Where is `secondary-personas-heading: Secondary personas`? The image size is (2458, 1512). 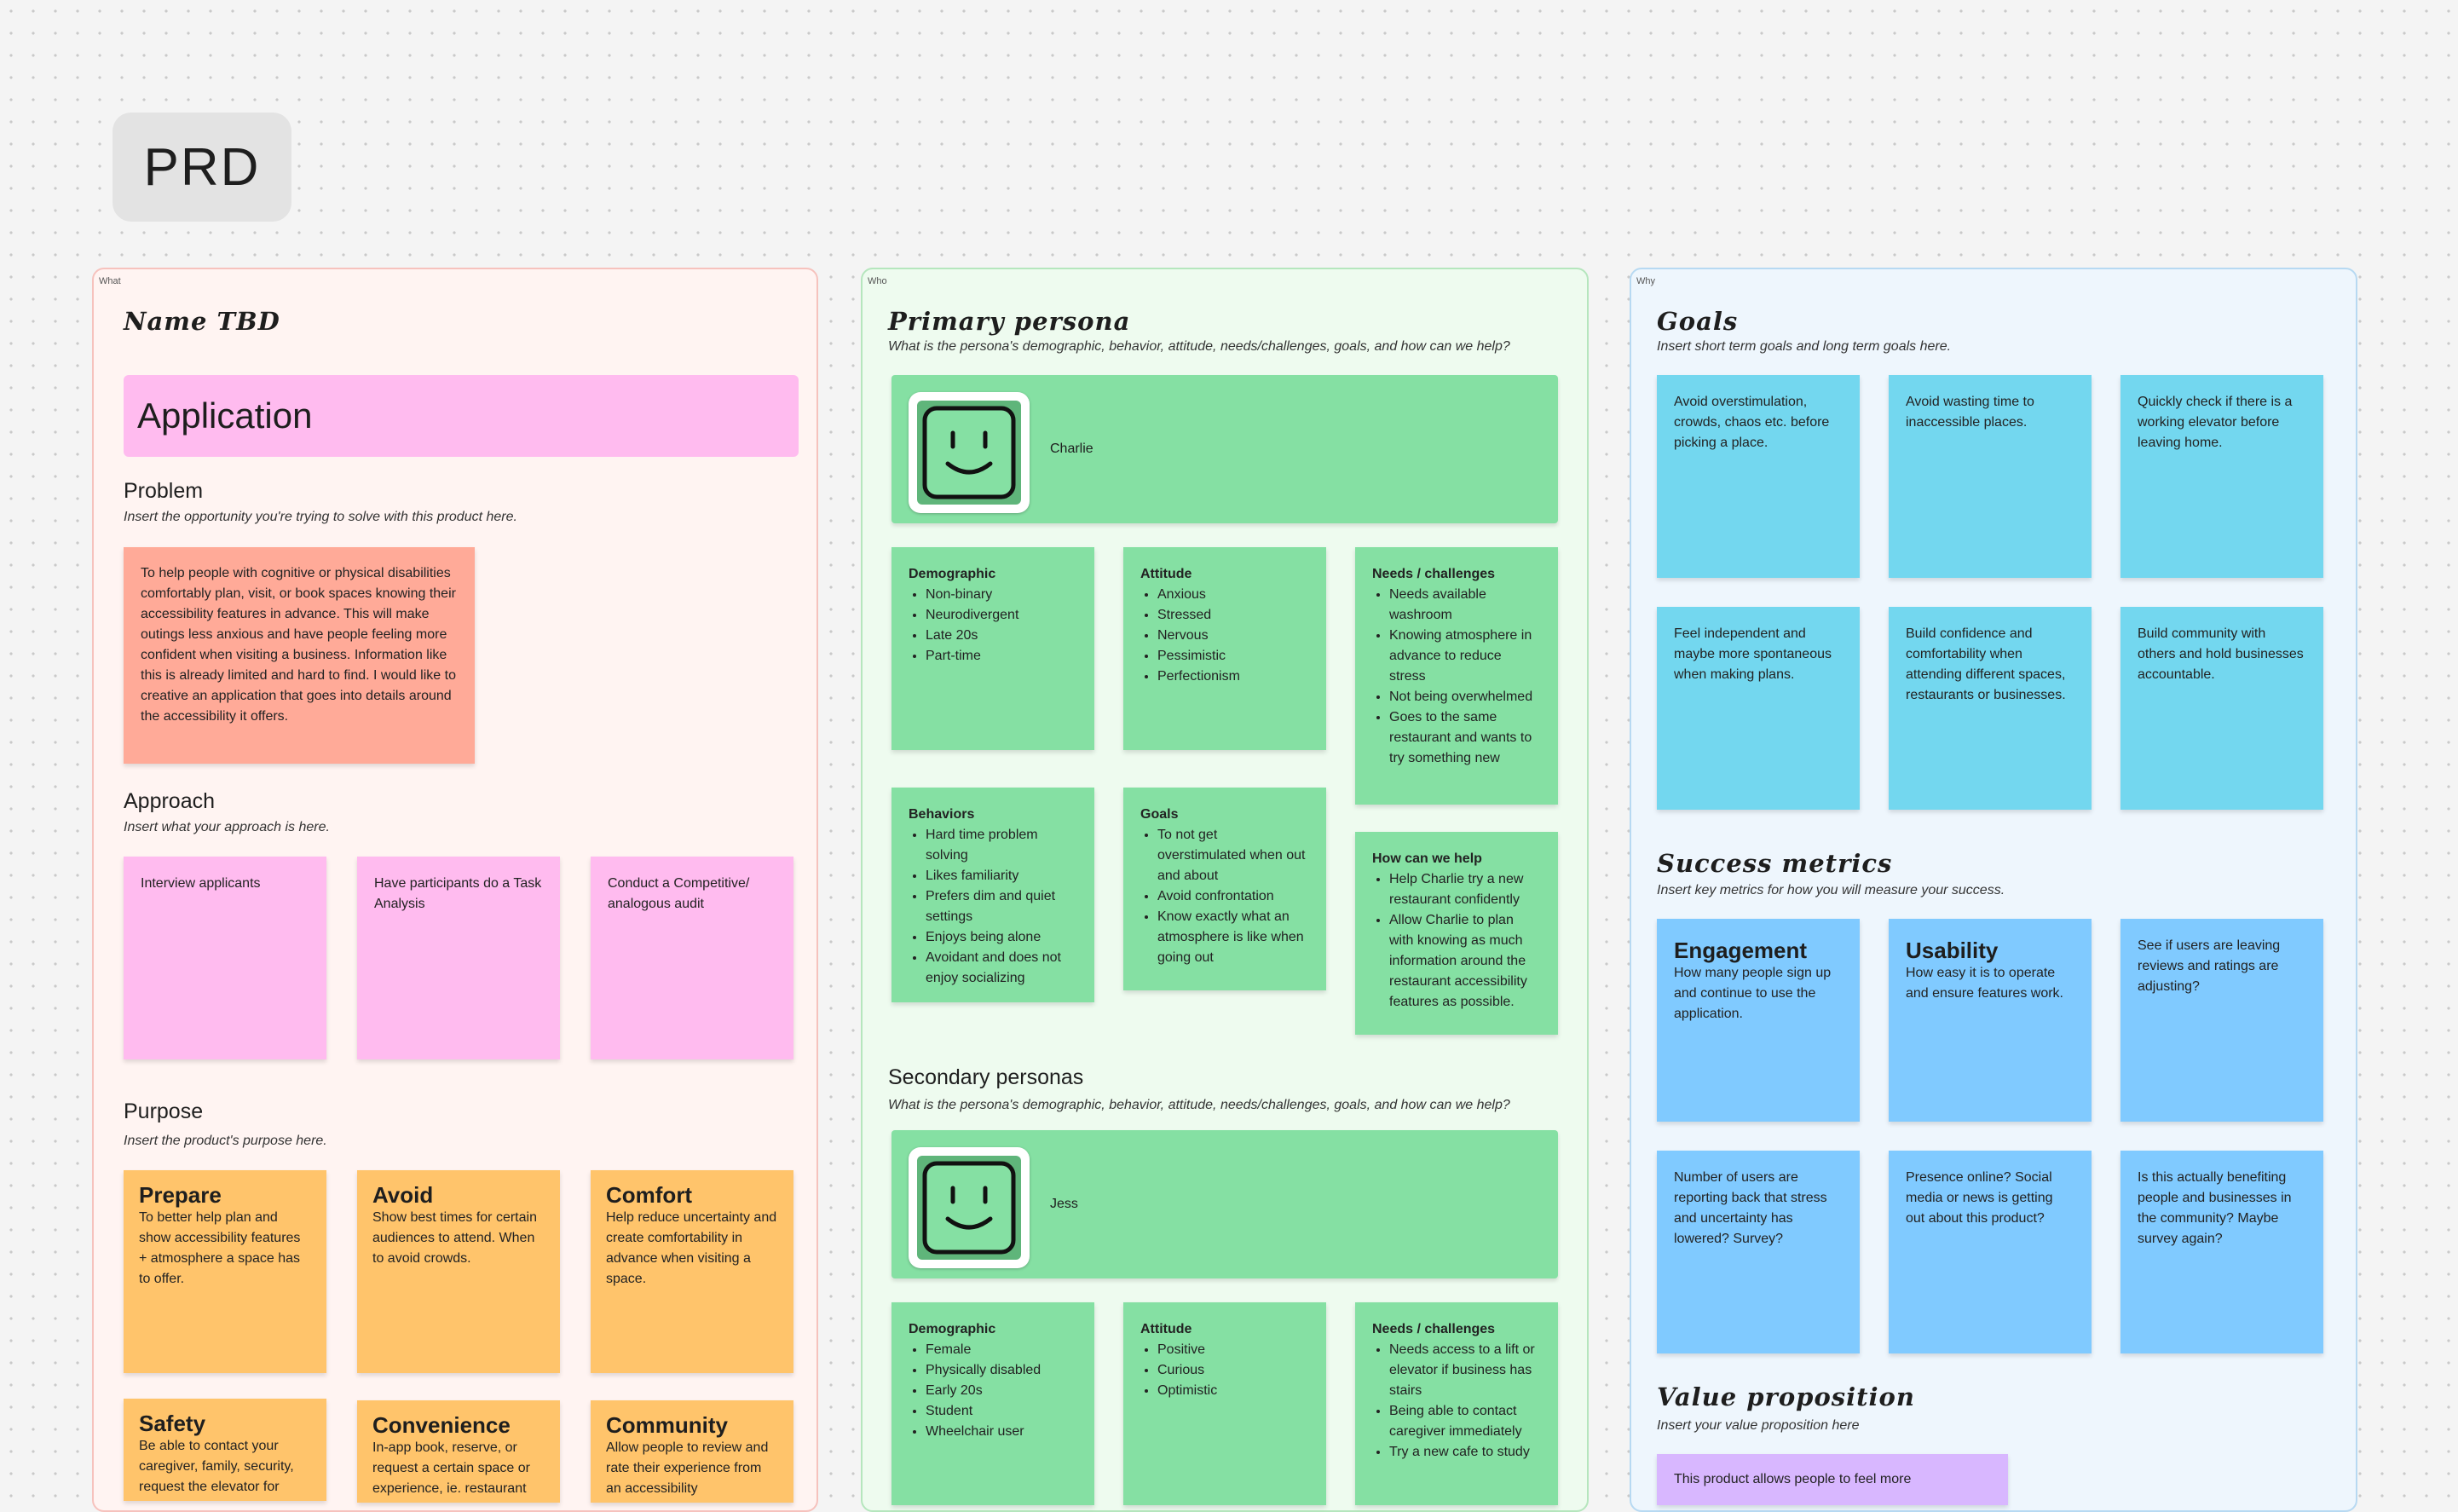 secondary-personas-heading: Secondary personas is located at coordinates (986, 1077).